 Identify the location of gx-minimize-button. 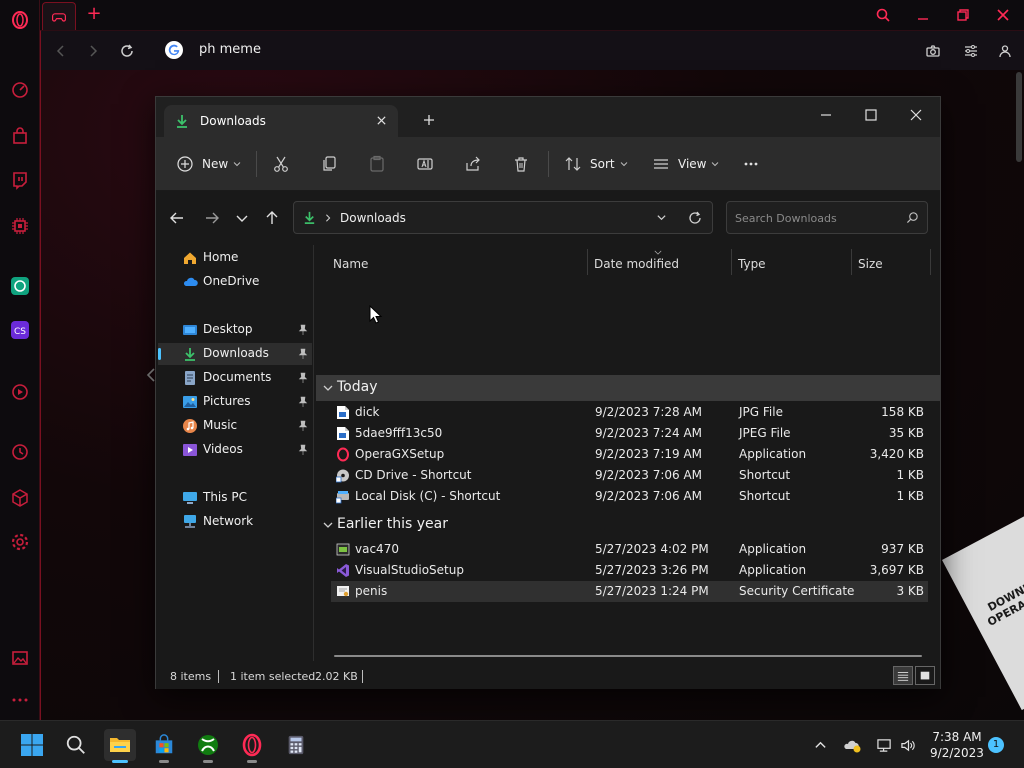
(923, 15).